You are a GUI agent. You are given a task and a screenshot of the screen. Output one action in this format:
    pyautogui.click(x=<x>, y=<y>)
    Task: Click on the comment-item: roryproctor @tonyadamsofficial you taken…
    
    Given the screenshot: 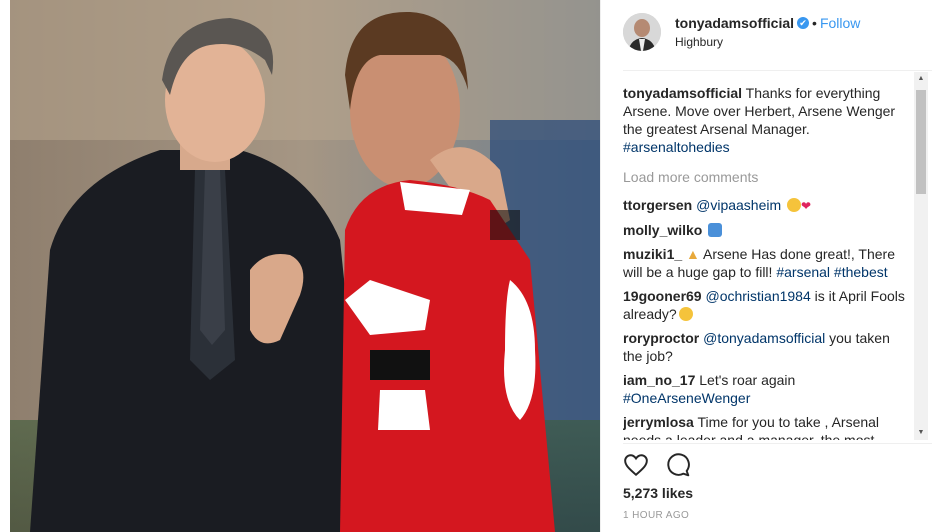 What is the action you would take?
    pyautogui.click(x=765, y=347)
    